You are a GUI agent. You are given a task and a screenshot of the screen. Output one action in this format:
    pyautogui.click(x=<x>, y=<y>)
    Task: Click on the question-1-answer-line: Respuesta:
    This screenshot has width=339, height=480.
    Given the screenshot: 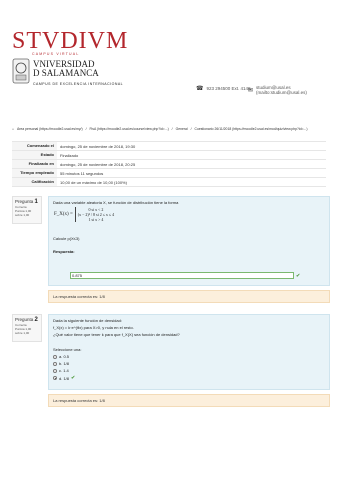 What is the action you would take?
    pyautogui.click(x=189, y=251)
    